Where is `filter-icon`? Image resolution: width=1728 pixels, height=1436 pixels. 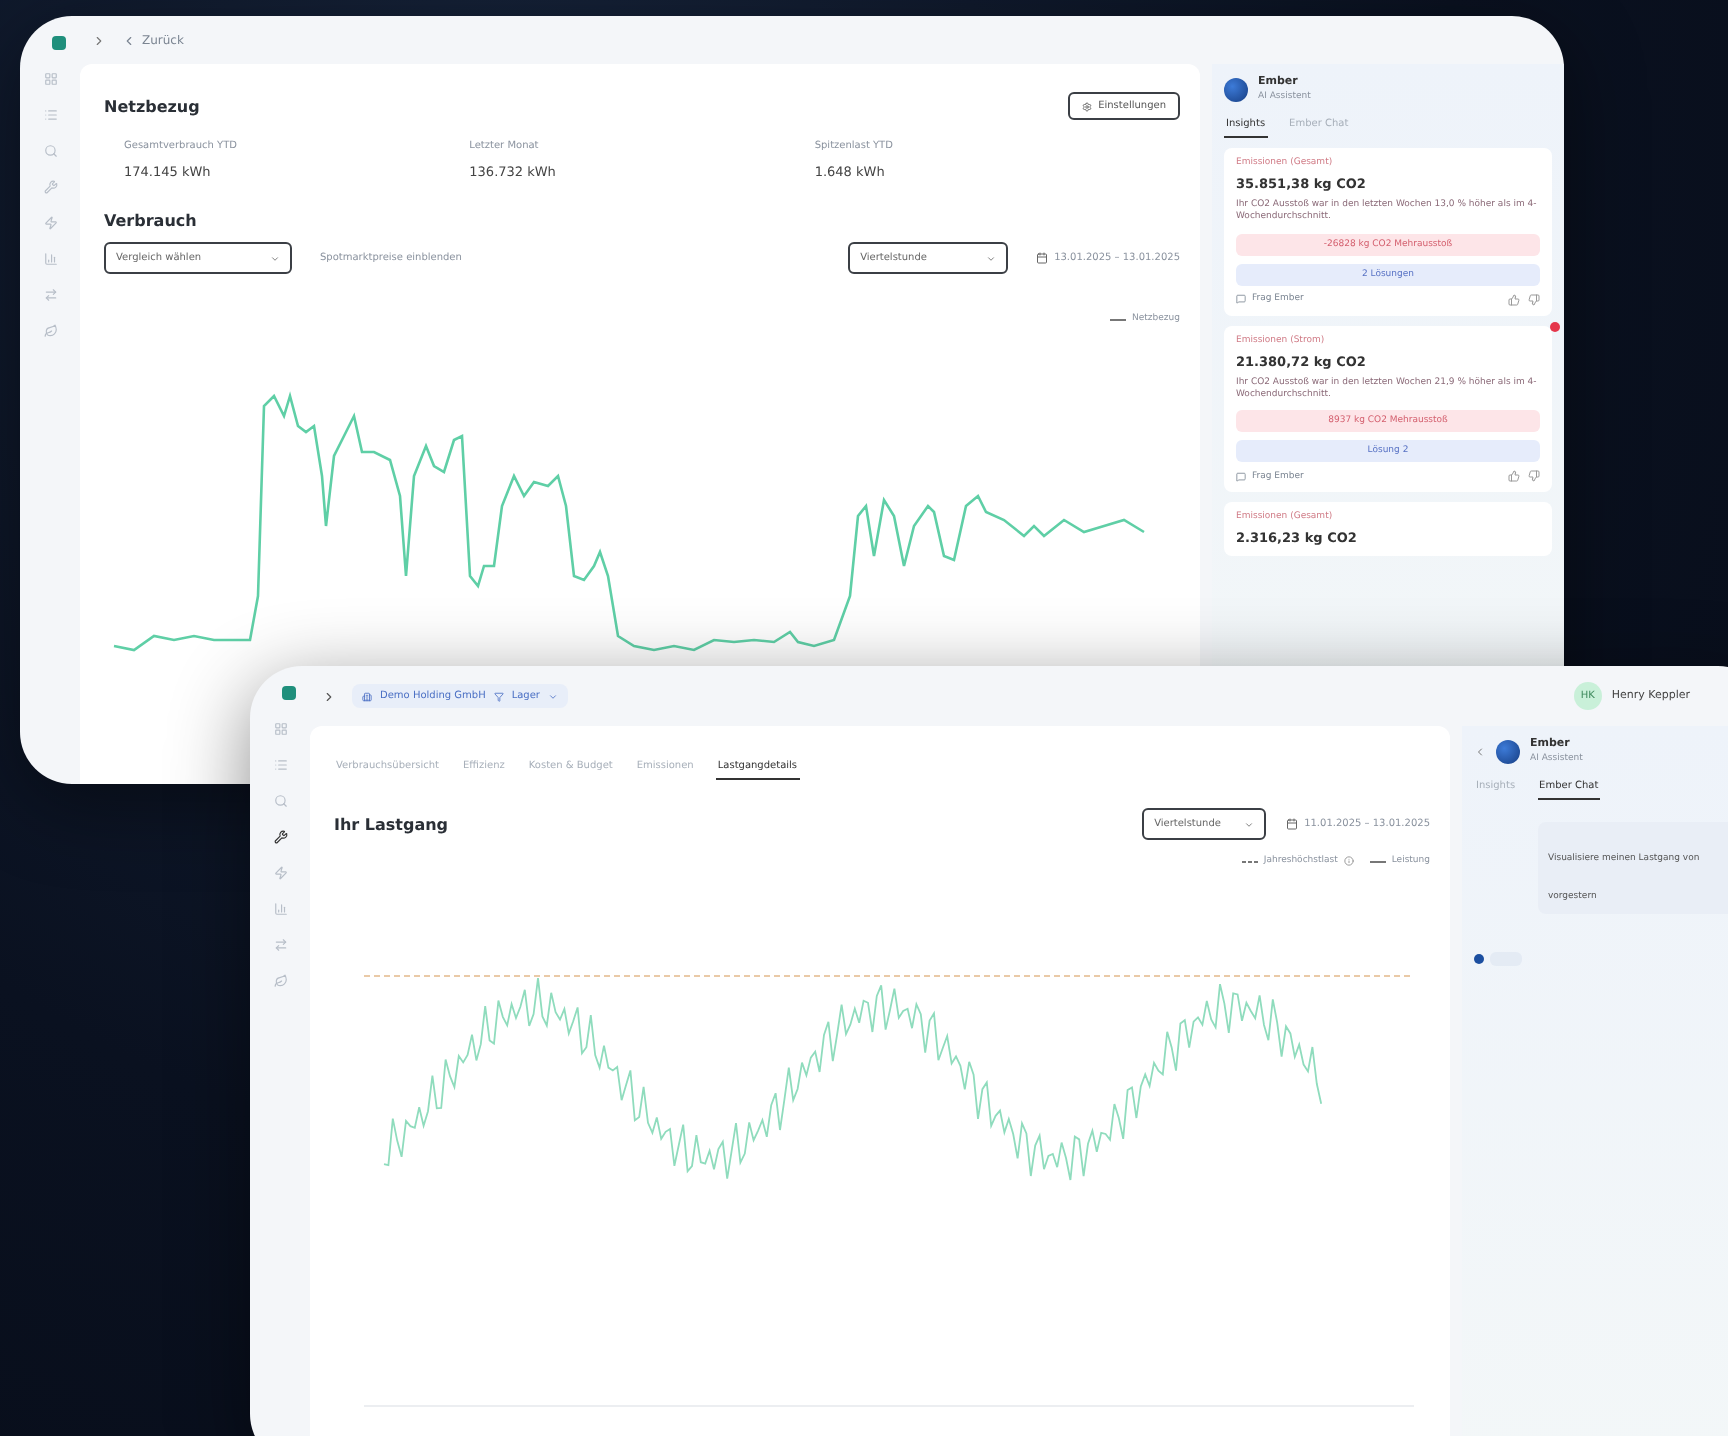
filter-icon is located at coordinates (498, 696).